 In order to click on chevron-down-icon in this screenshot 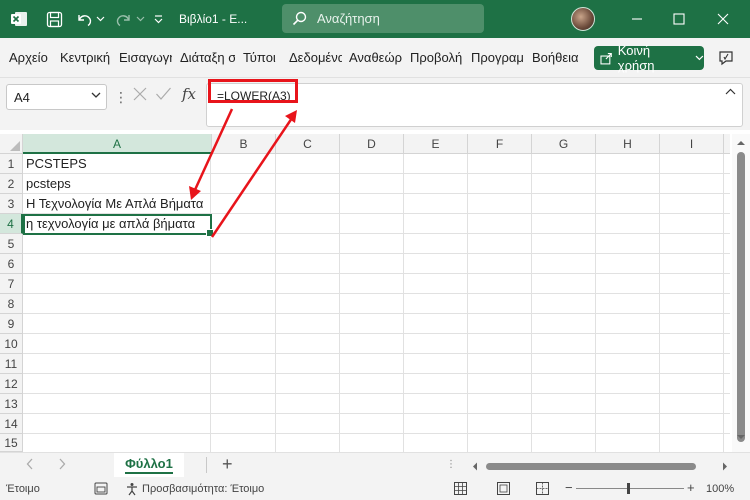, I will do `click(96, 95)`.